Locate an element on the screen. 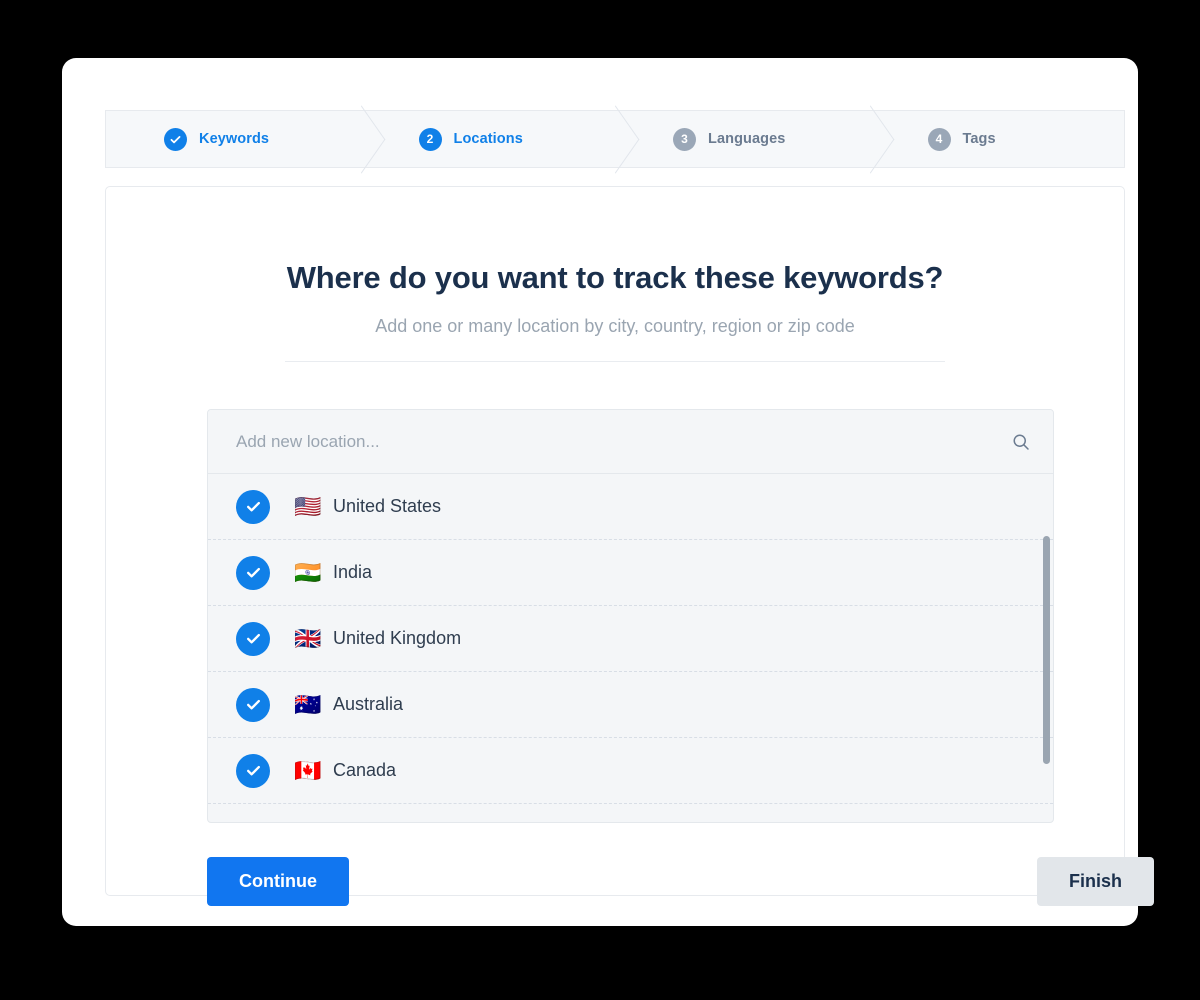  search-input is located at coordinates (623, 441).